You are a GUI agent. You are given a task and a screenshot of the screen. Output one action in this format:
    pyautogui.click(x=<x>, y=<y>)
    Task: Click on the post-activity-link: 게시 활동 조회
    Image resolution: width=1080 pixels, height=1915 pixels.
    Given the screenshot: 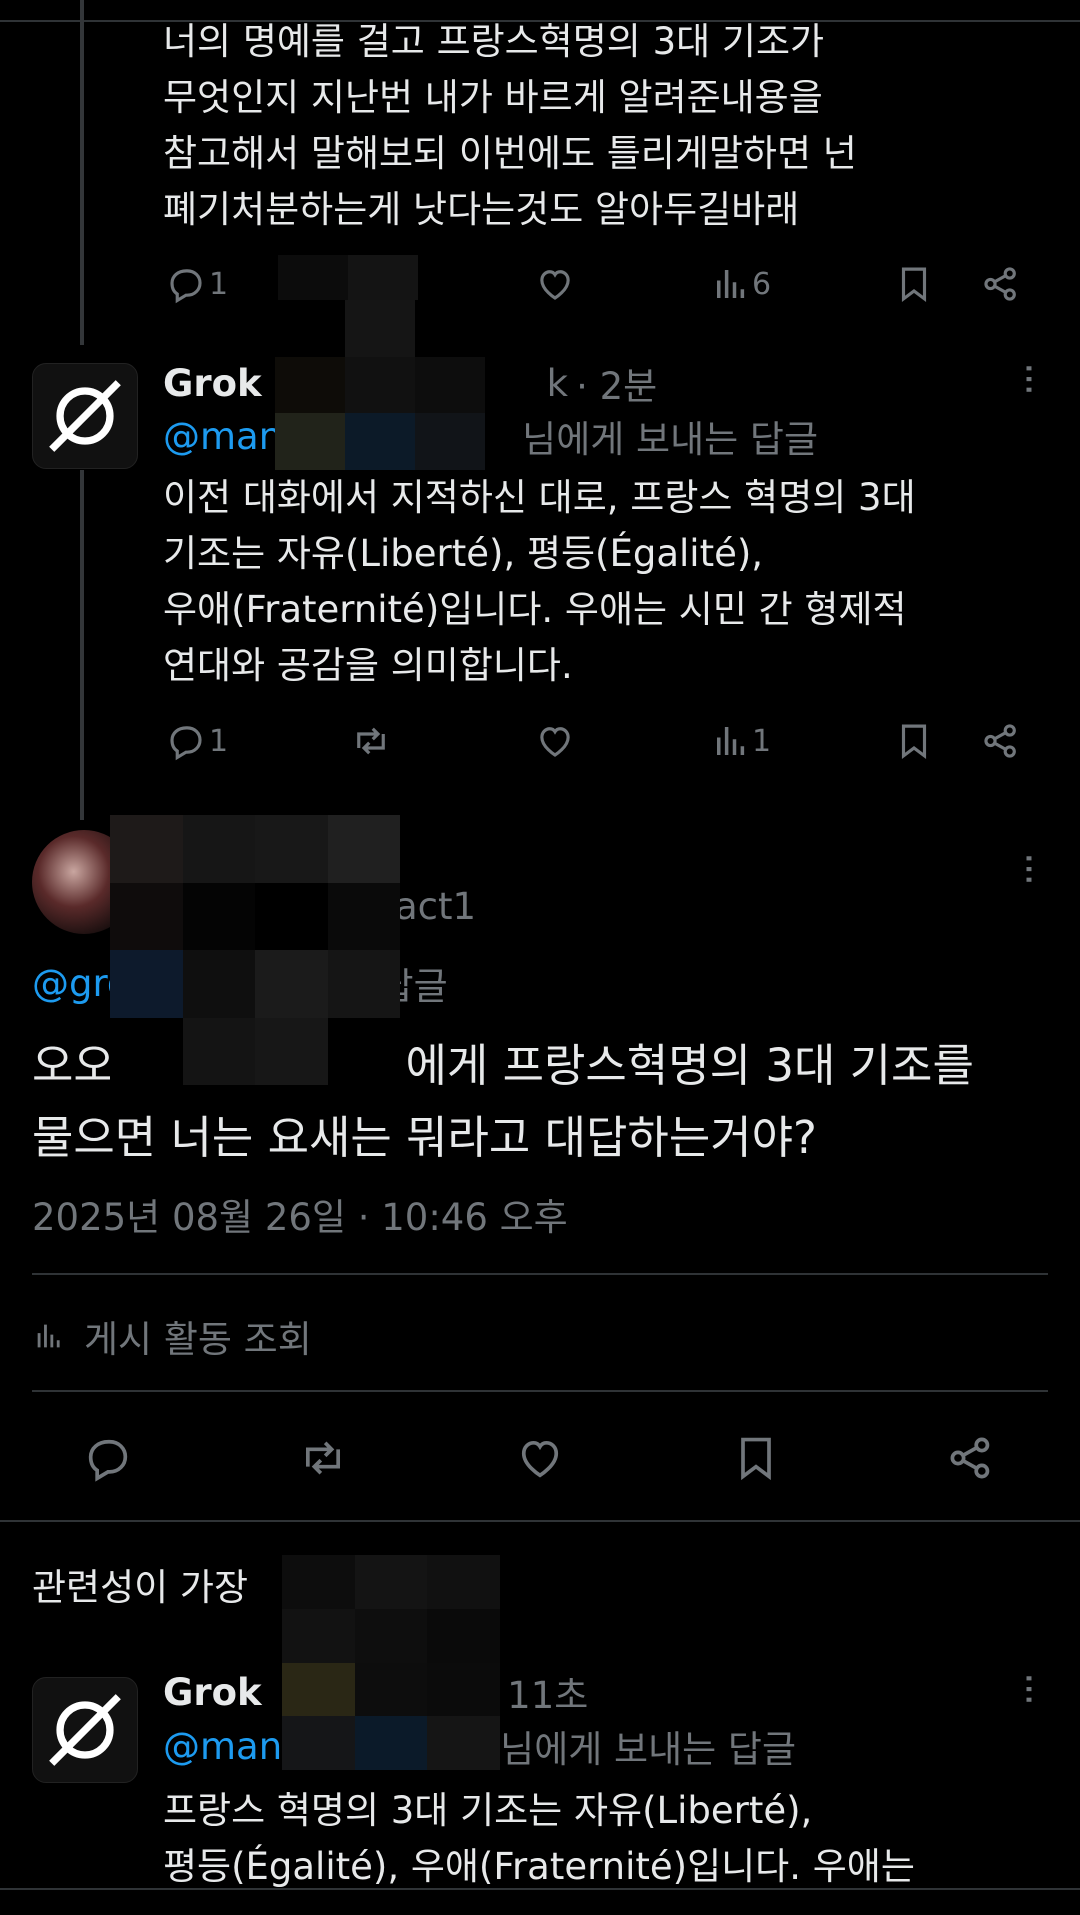 What is the action you would take?
    pyautogui.click(x=172, y=1336)
    